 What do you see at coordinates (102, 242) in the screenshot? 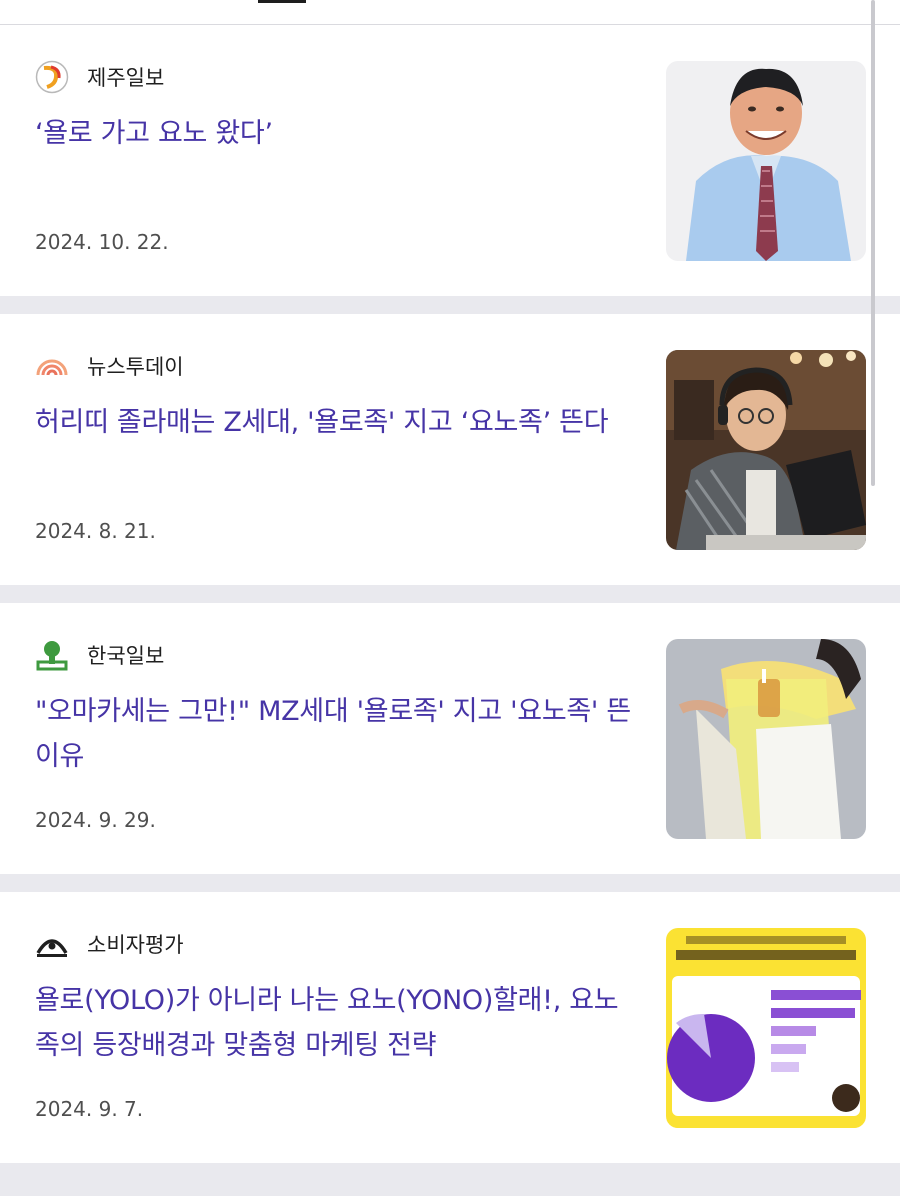
I see `article-date: 2024. 10. 22.` at bounding box center [102, 242].